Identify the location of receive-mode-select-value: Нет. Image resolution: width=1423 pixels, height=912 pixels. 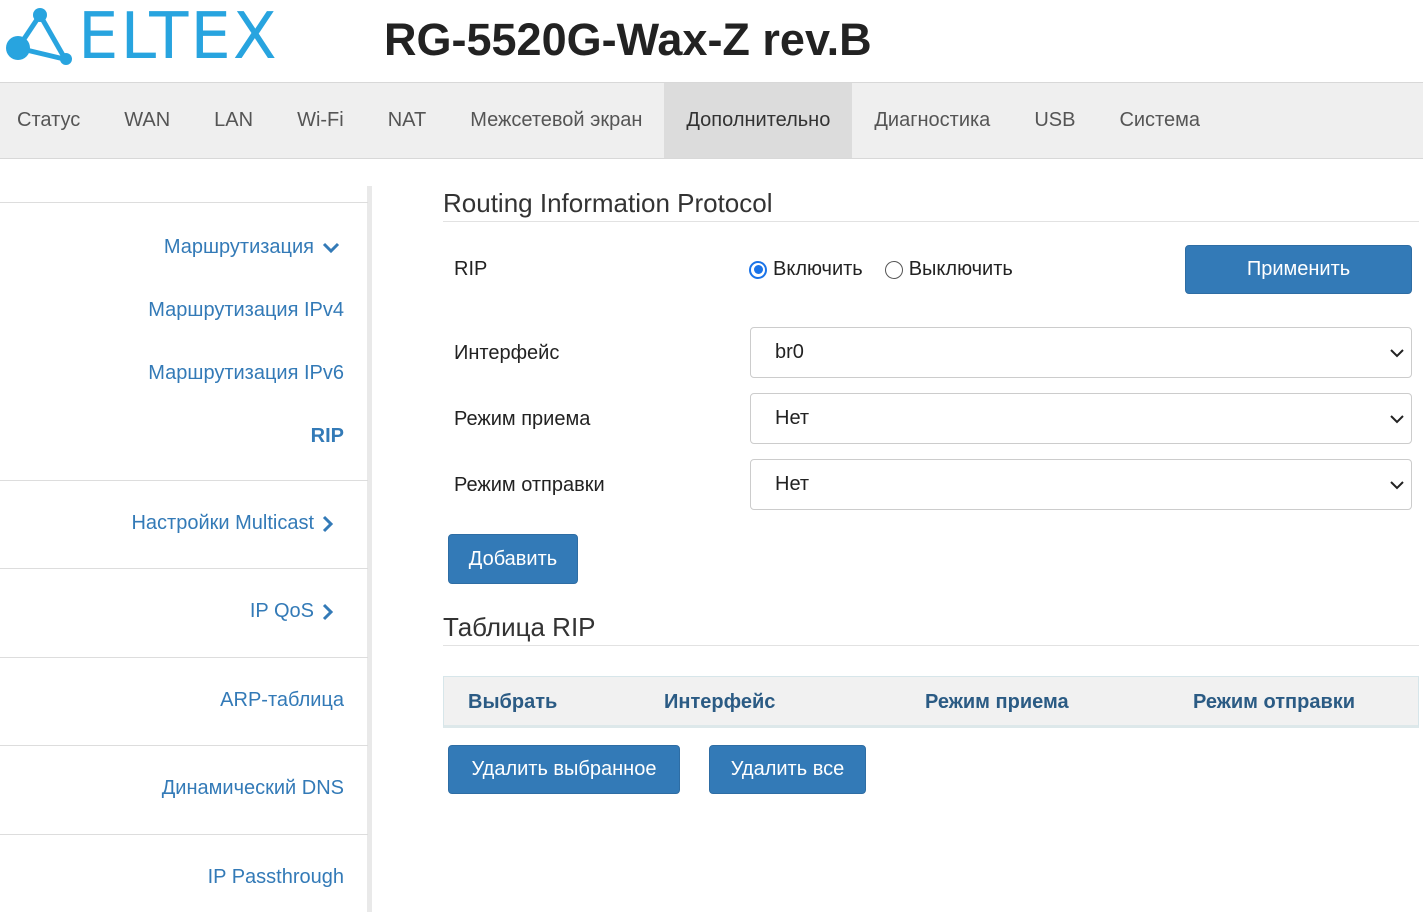
(792, 418).